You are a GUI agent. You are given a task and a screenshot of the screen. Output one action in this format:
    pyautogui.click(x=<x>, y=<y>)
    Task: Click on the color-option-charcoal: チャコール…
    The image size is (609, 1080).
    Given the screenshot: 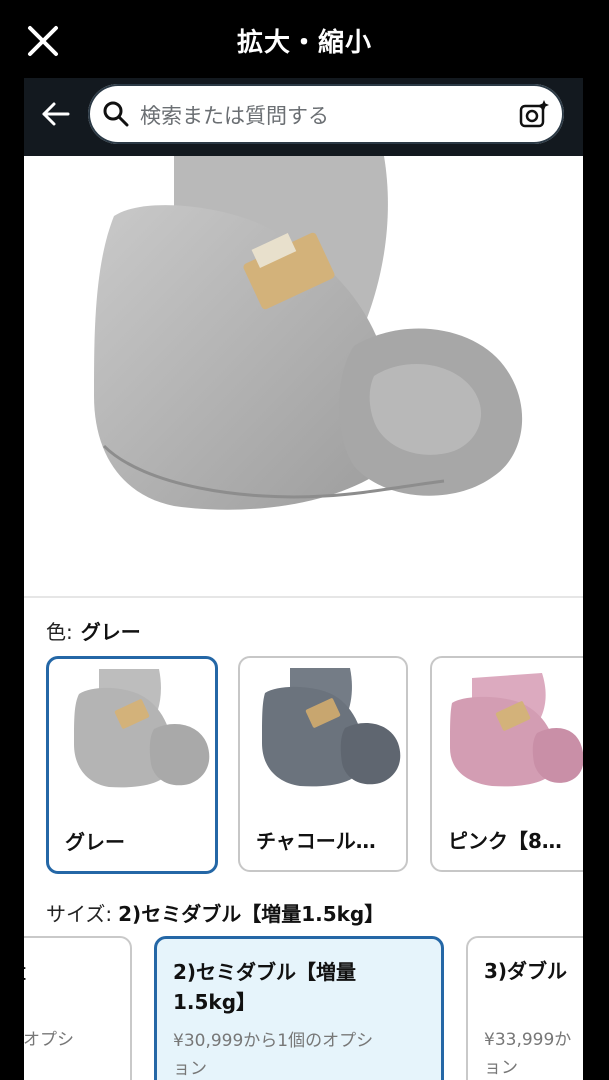 What is the action you would take?
    pyautogui.click(x=323, y=764)
    